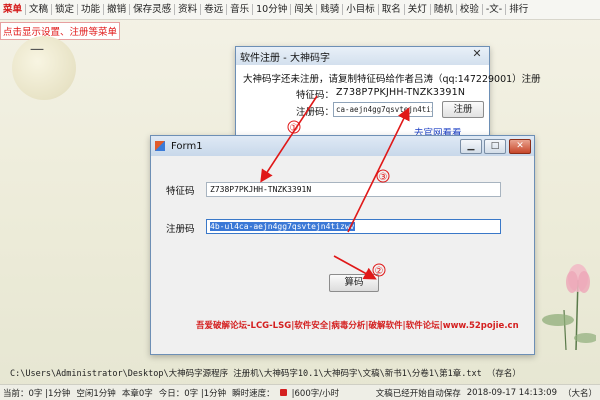  Describe the element at coordinates (330, 9) in the screenshot. I see `menu-item-bet: 贱骑` at that location.